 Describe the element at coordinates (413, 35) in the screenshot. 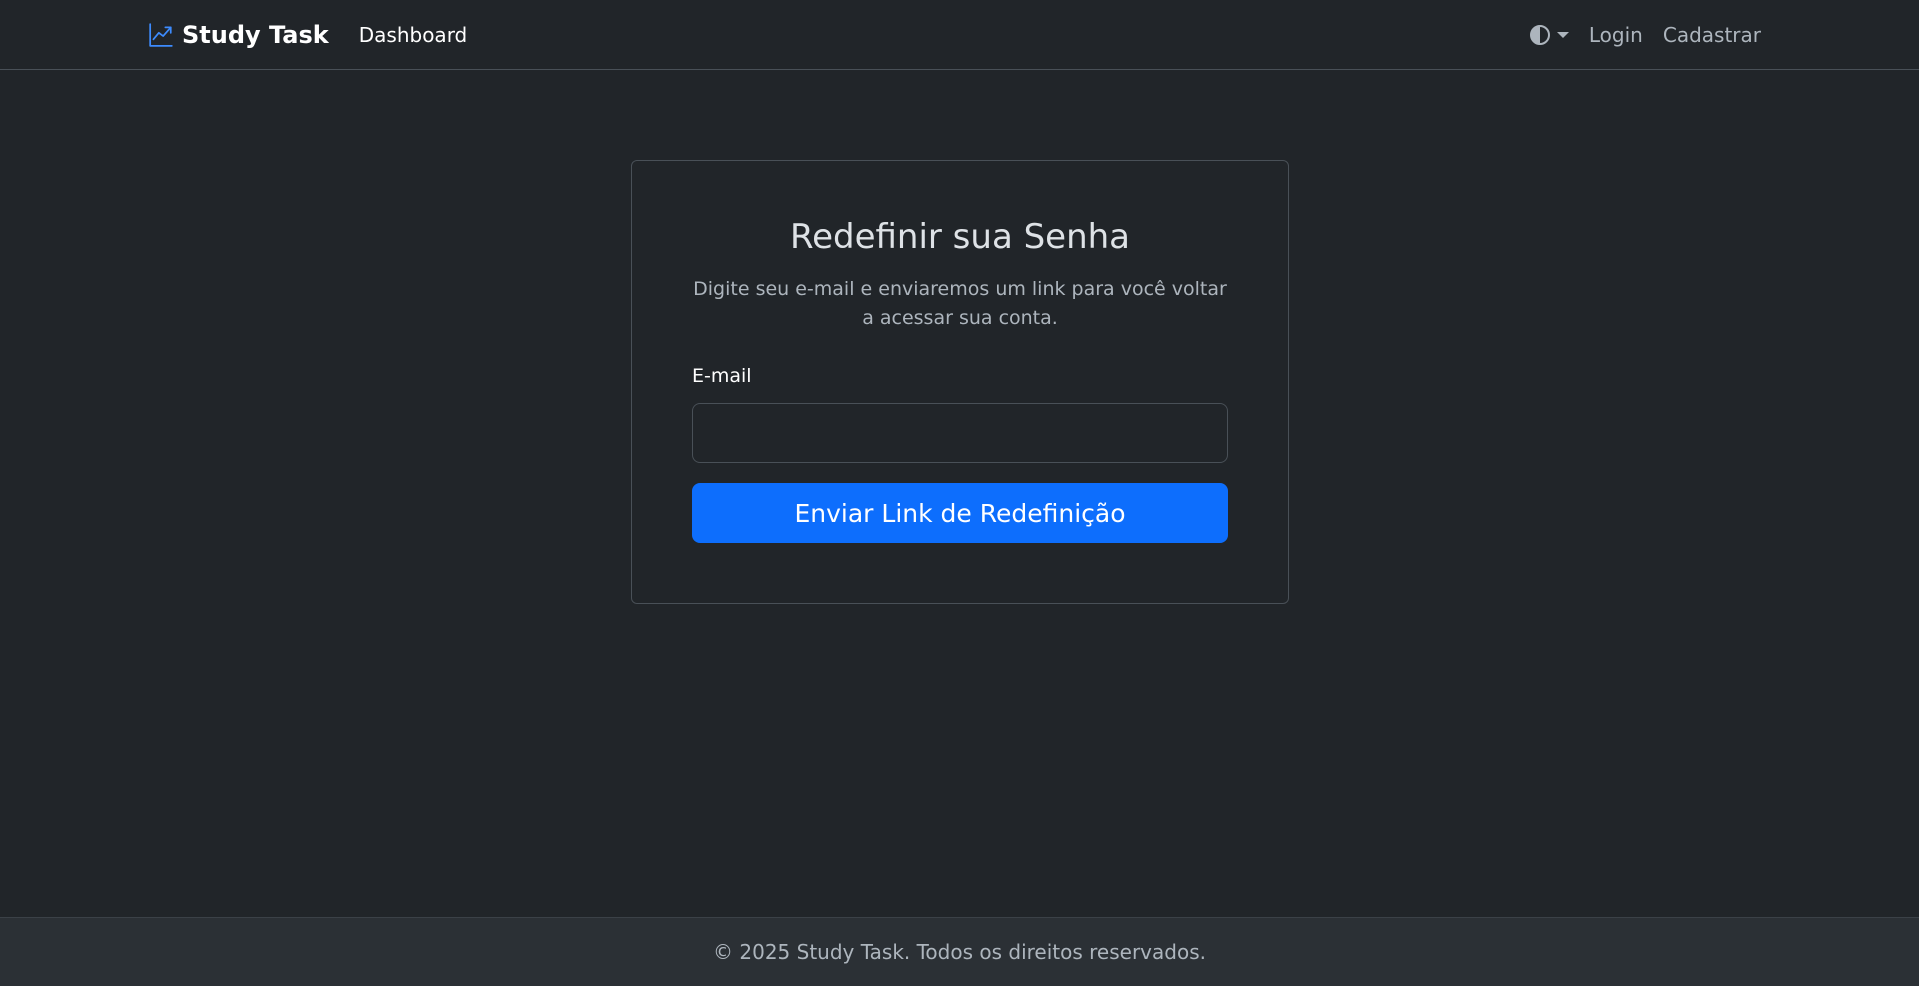

I see `nav-link-dashboard: Dashboard` at that location.